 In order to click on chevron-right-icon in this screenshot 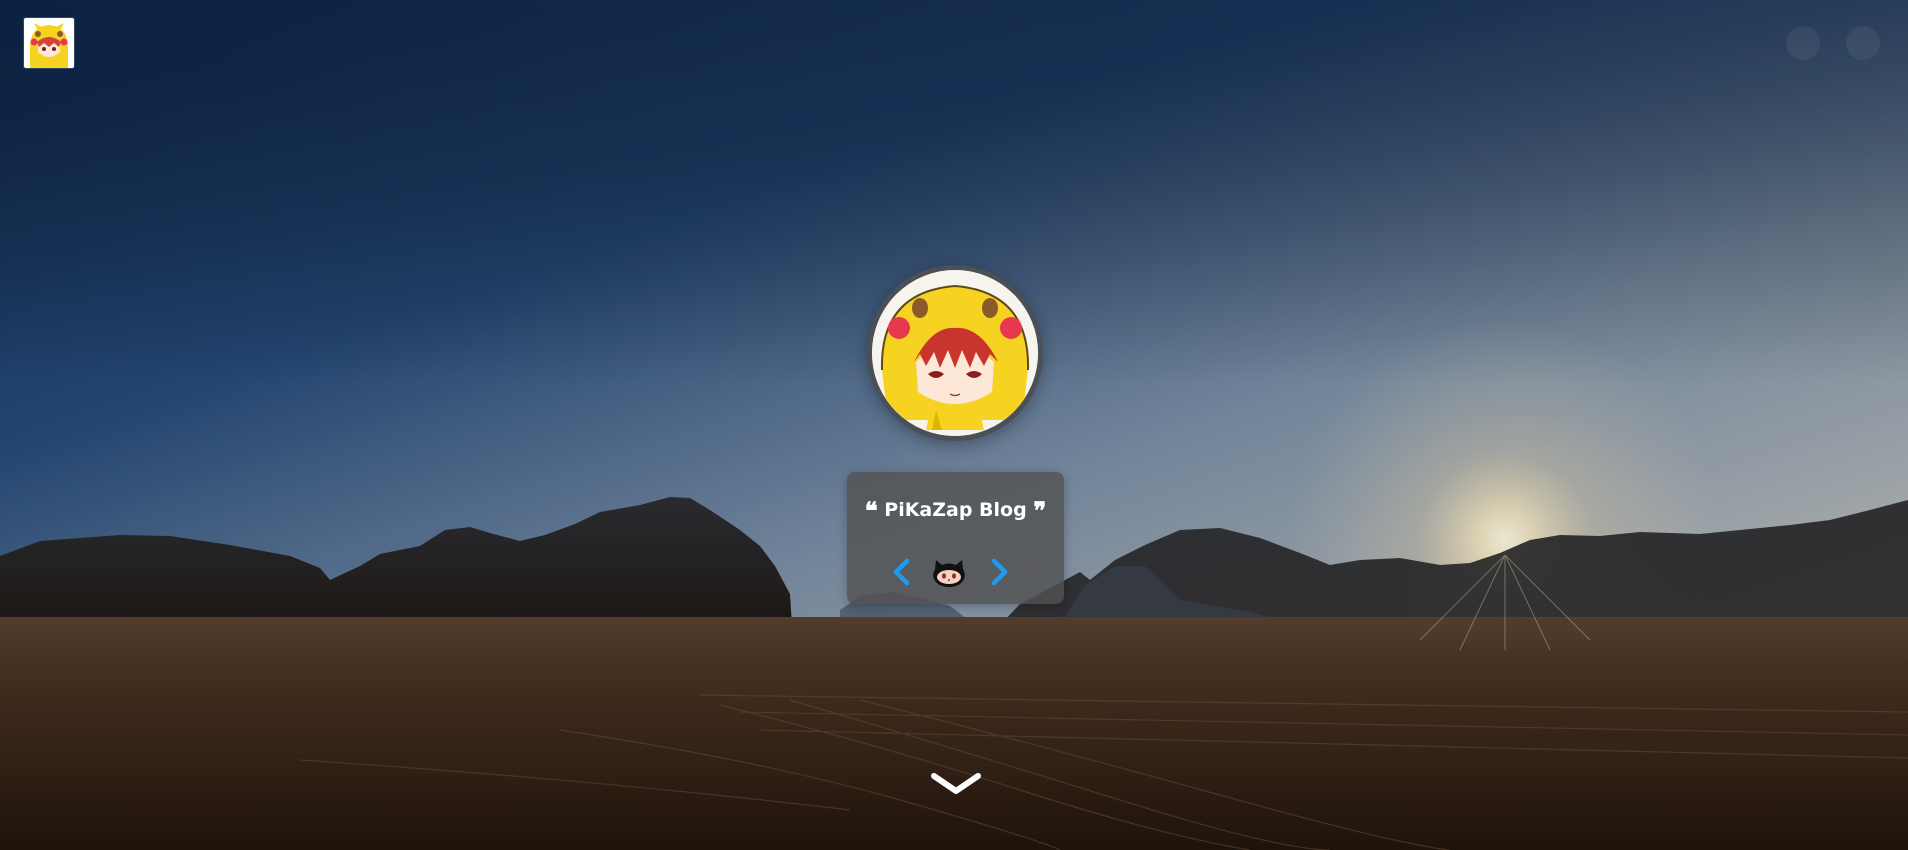, I will do `click(999, 572)`.